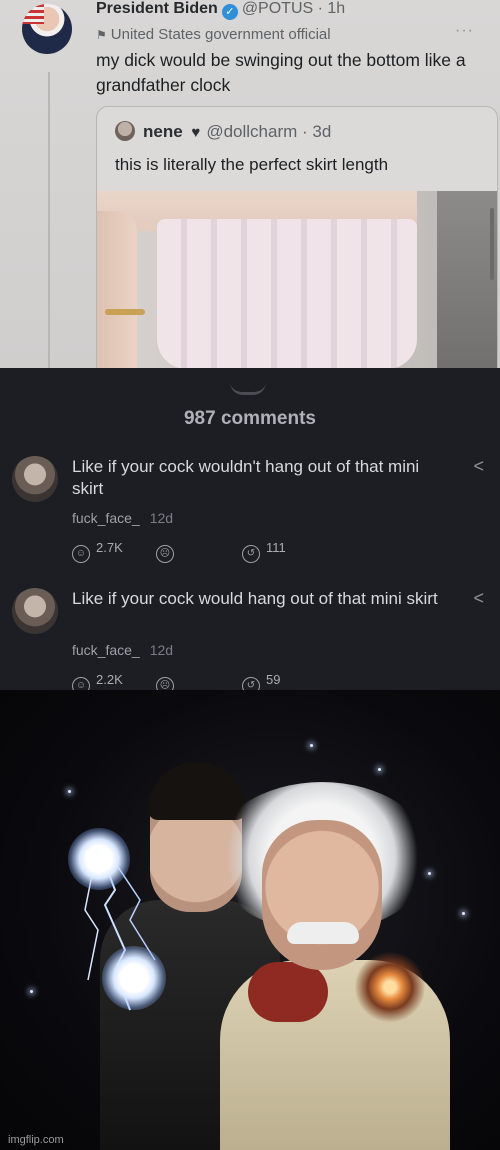 The image size is (500, 1150). What do you see at coordinates (49, 220) in the screenshot?
I see `thread-line` at bounding box center [49, 220].